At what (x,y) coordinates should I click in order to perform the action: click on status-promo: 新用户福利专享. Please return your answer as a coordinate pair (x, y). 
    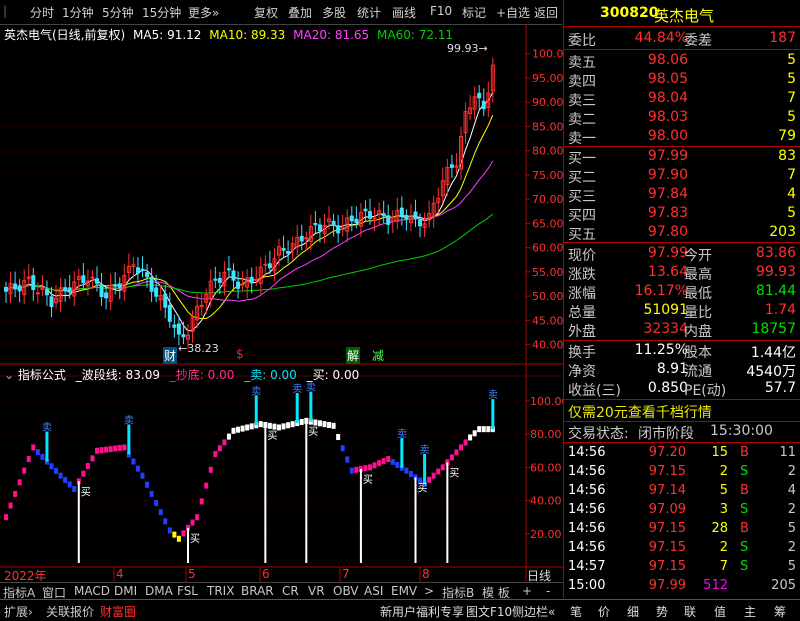
    Looking at the image, I should click on (422, 611).